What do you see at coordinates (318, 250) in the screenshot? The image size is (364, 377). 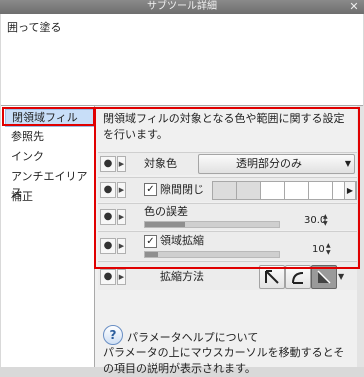 I see `area-scaling-value: 10` at bounding box center [318, 250].